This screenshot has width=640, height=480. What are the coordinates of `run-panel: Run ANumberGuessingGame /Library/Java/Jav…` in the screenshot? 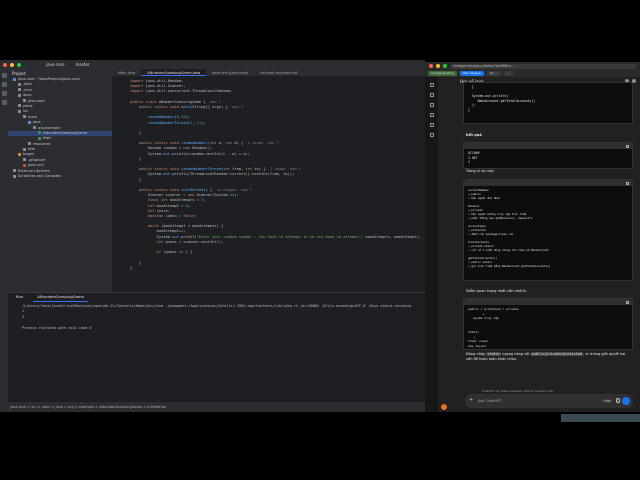 It's located at (216, 347).